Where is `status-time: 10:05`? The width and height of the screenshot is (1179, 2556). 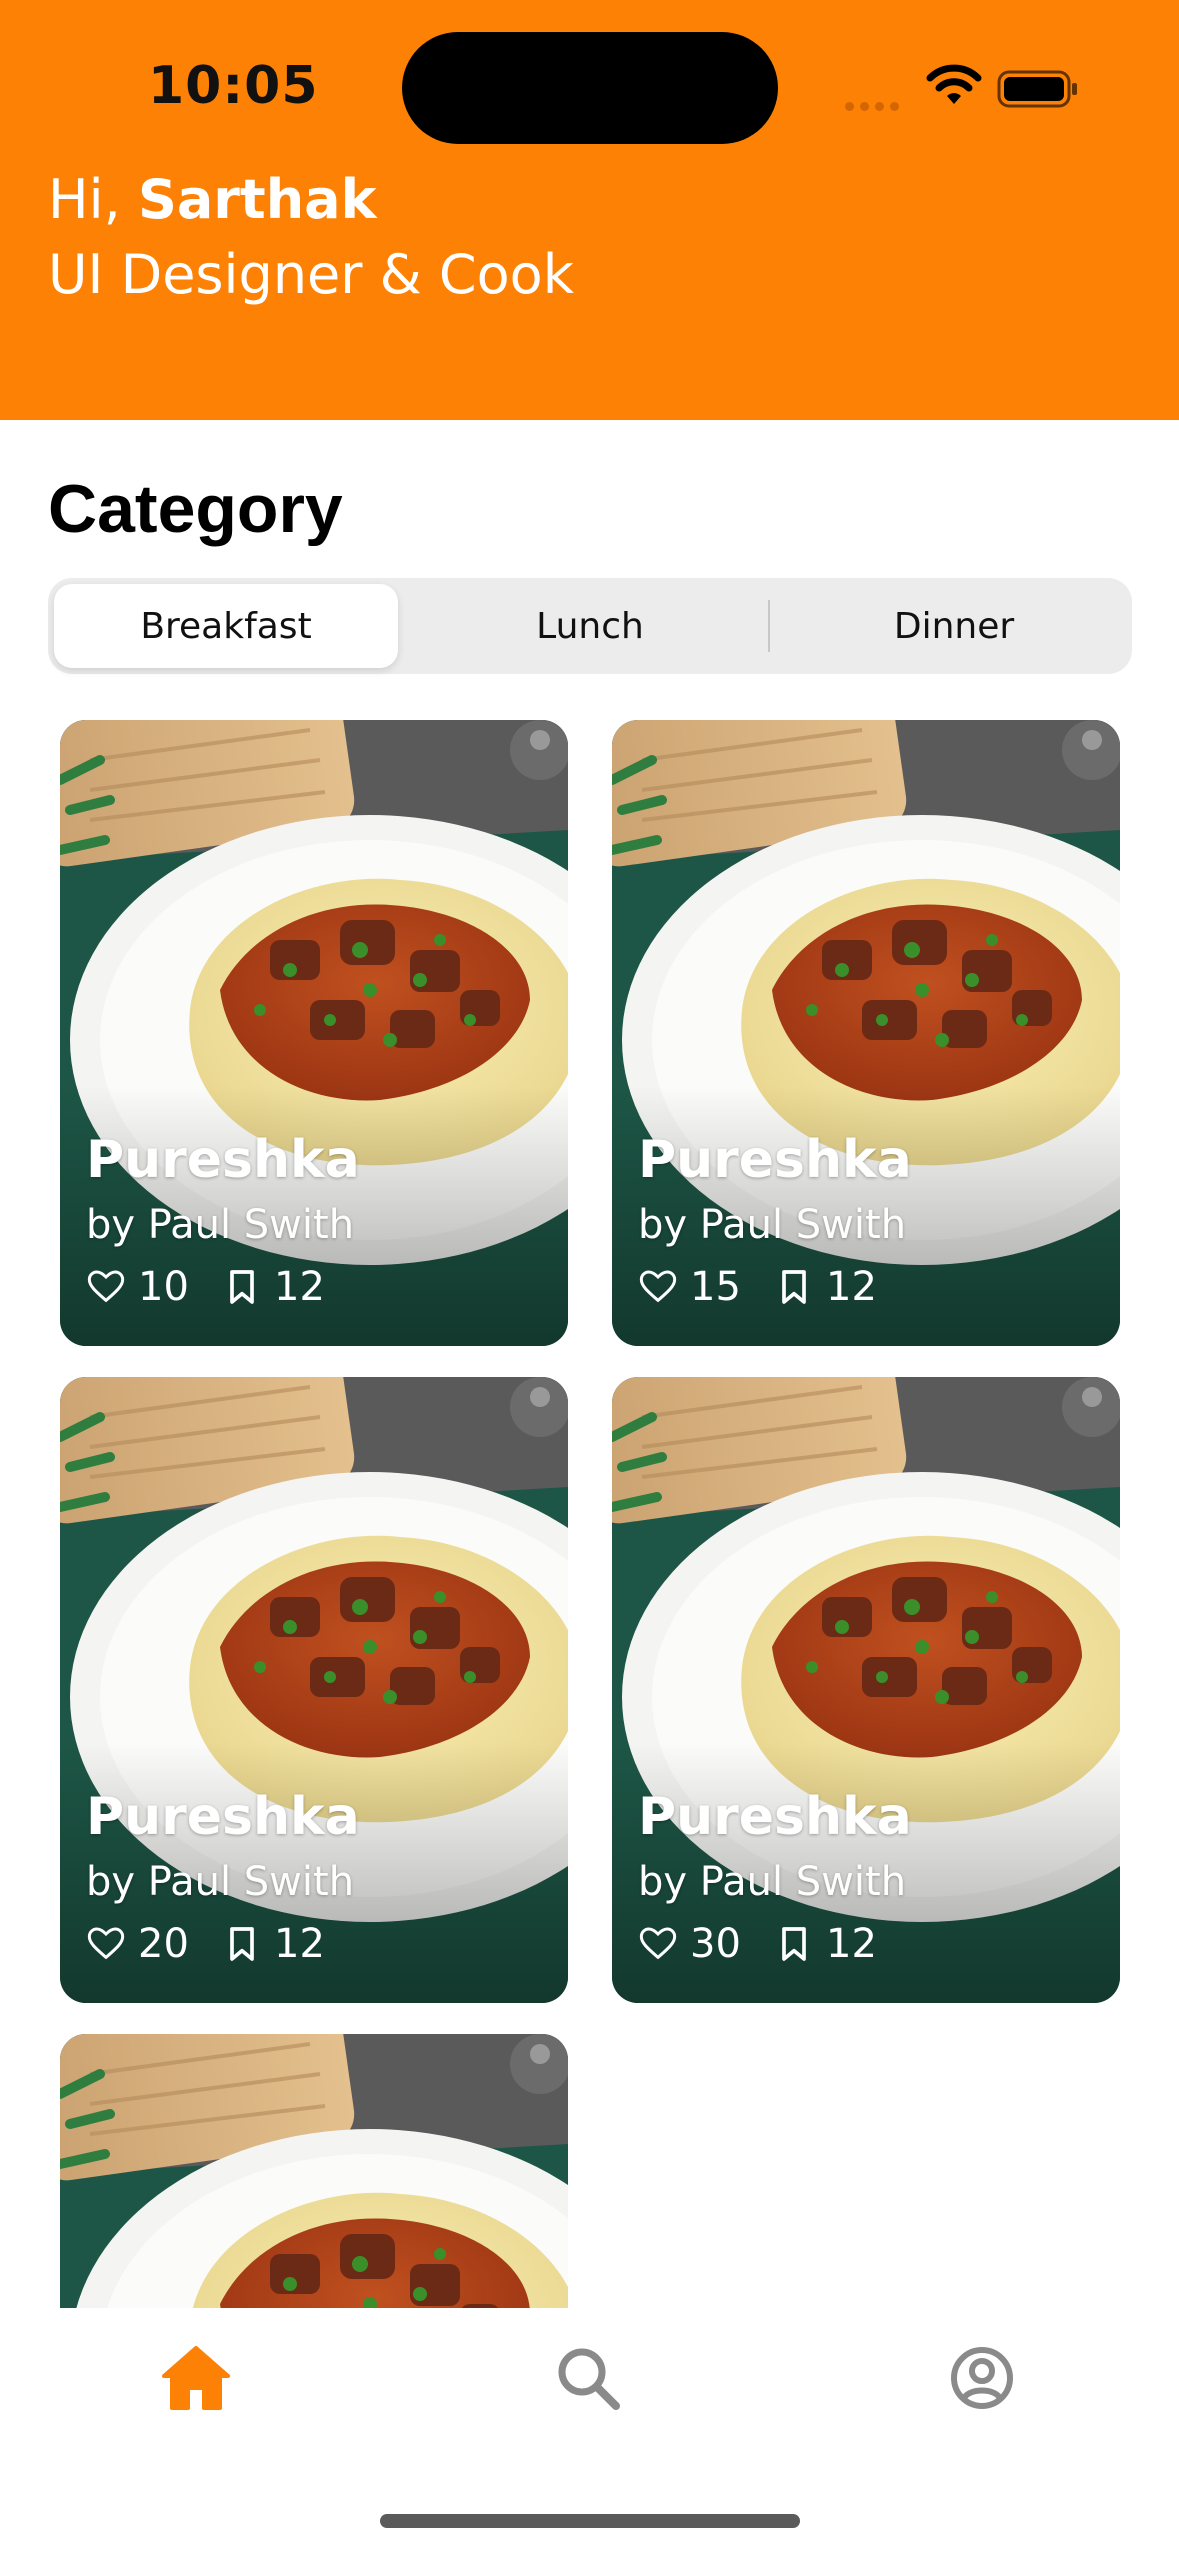 status-time: 10:05 is located at coordinates (233, 86).